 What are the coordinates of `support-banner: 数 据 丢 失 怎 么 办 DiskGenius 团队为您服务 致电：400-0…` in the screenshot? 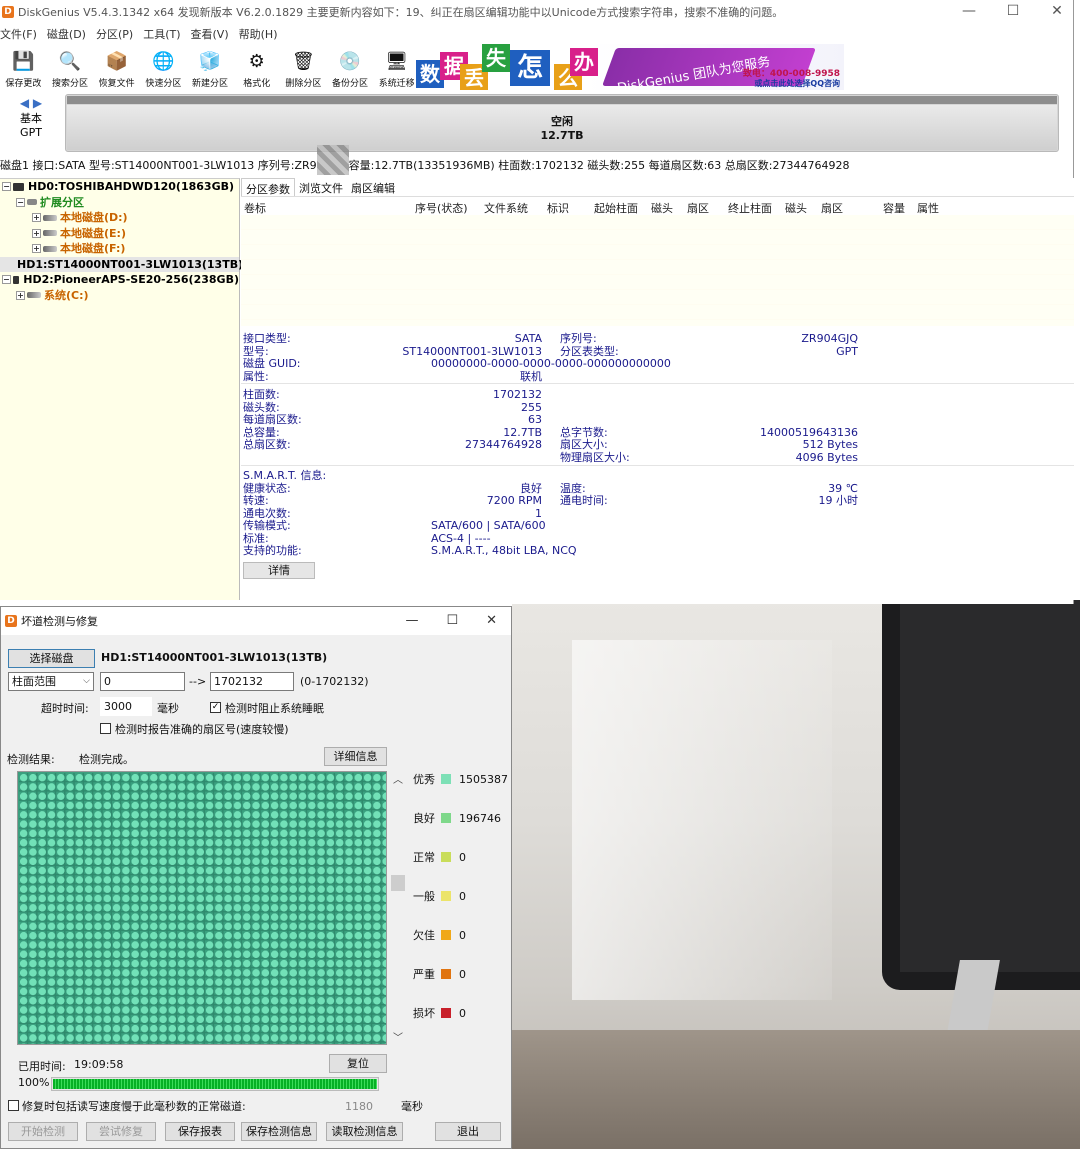 It's located at (629, 67).